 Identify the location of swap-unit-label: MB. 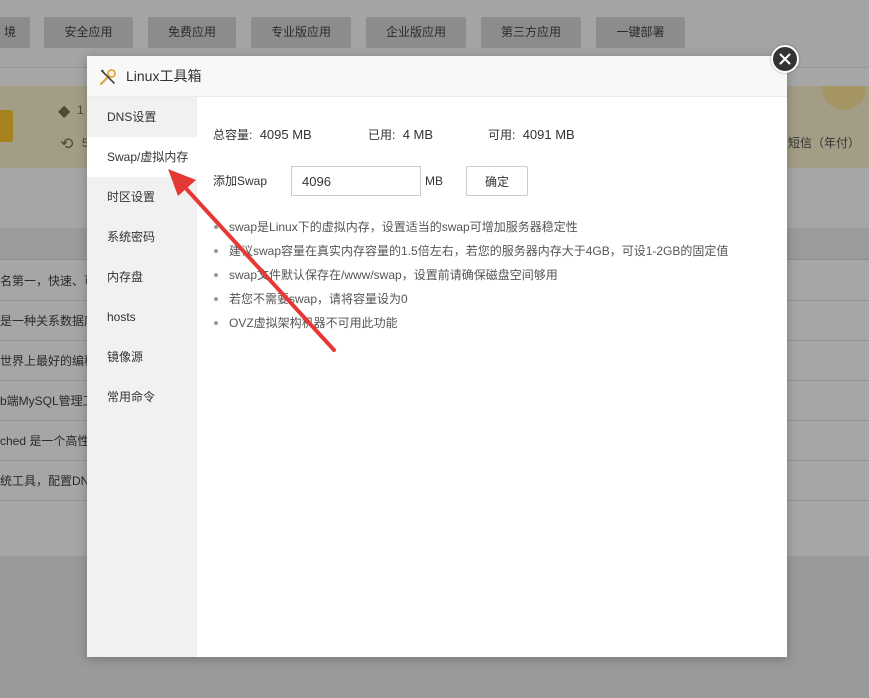
(434, 181).